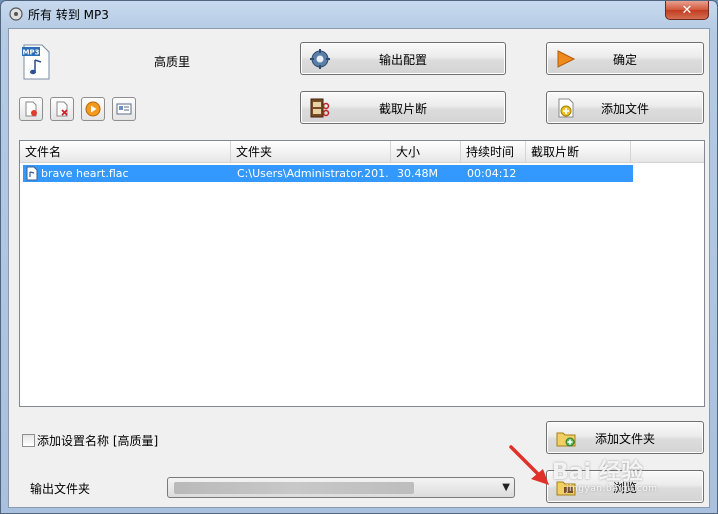  Describe the element at coordinates (98, 441) in the screenshot. I see `add-setting-name-label: 添加设置名称 [高质量]` at that location.